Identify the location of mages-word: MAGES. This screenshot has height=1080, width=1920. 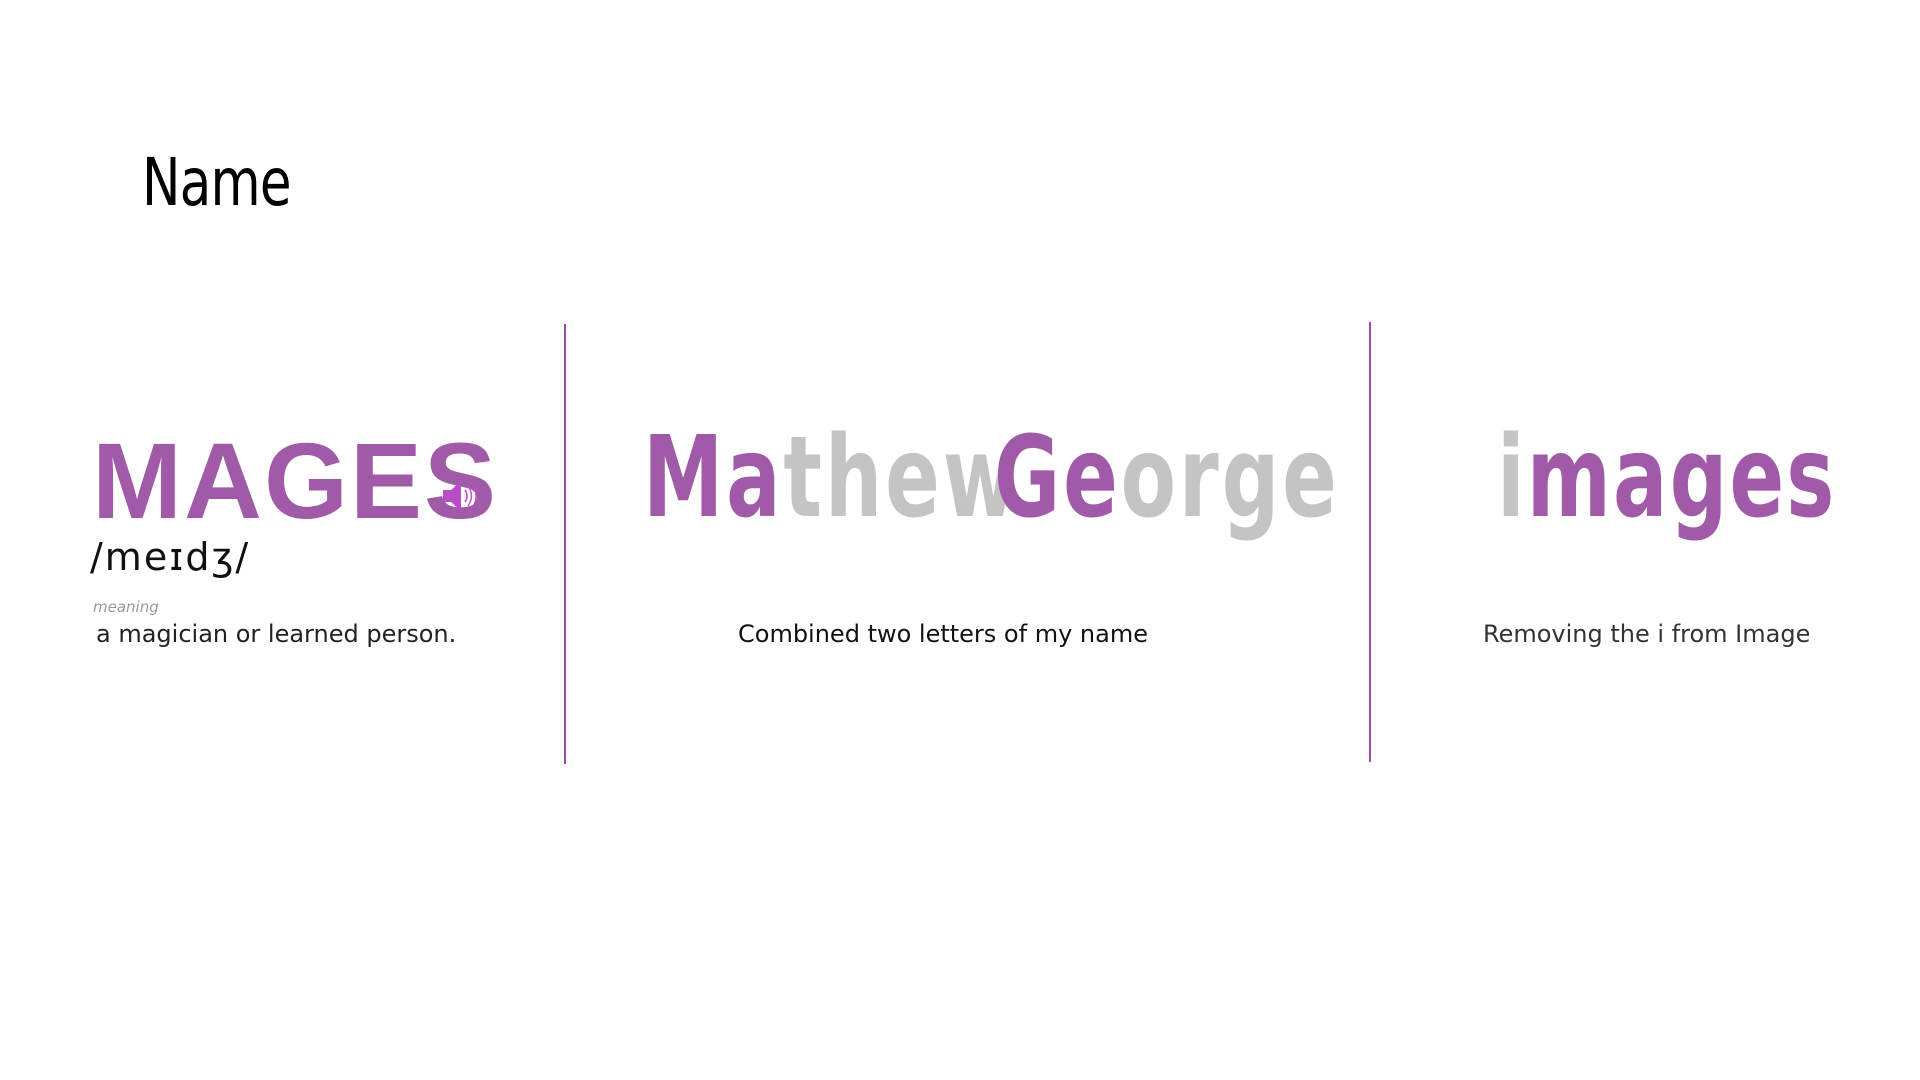
(295, 480).